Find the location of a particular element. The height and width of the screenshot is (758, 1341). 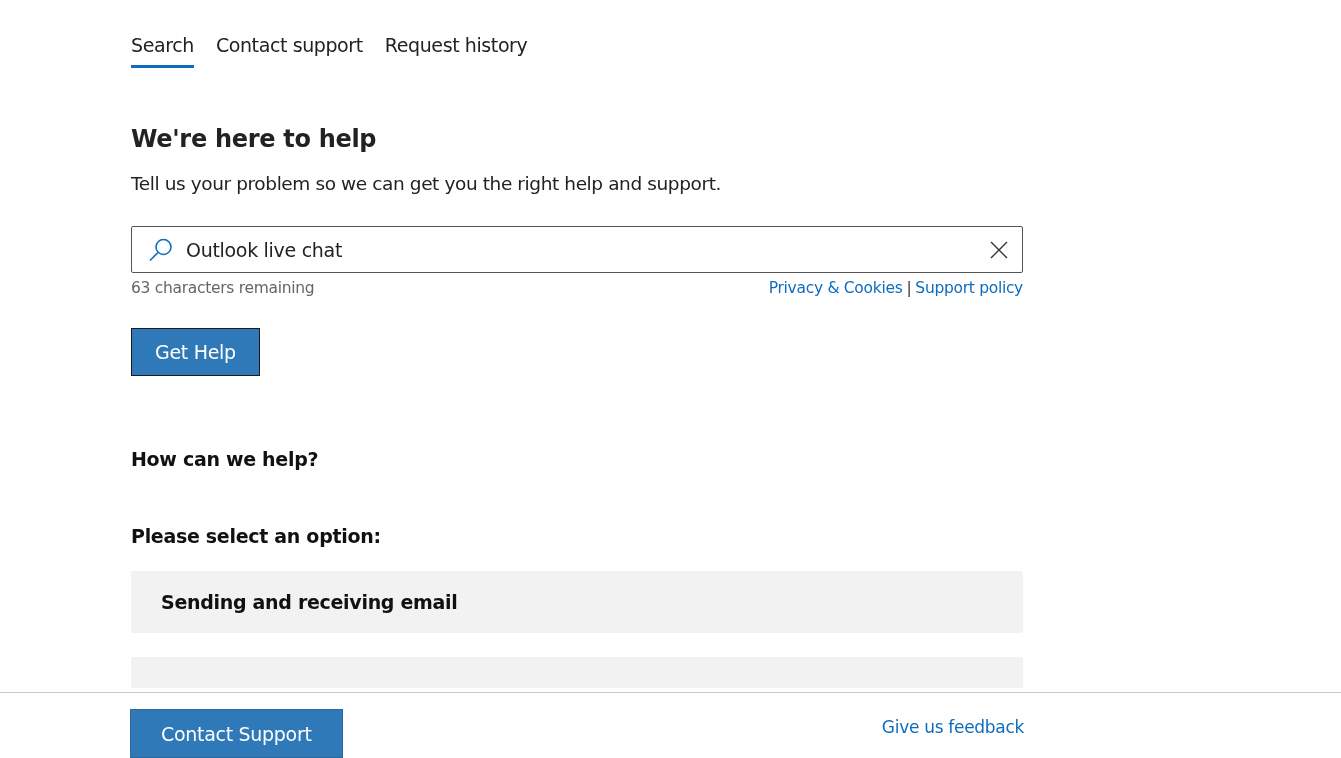

search-field: Outlook live chat is located at coordinates (577, 249).